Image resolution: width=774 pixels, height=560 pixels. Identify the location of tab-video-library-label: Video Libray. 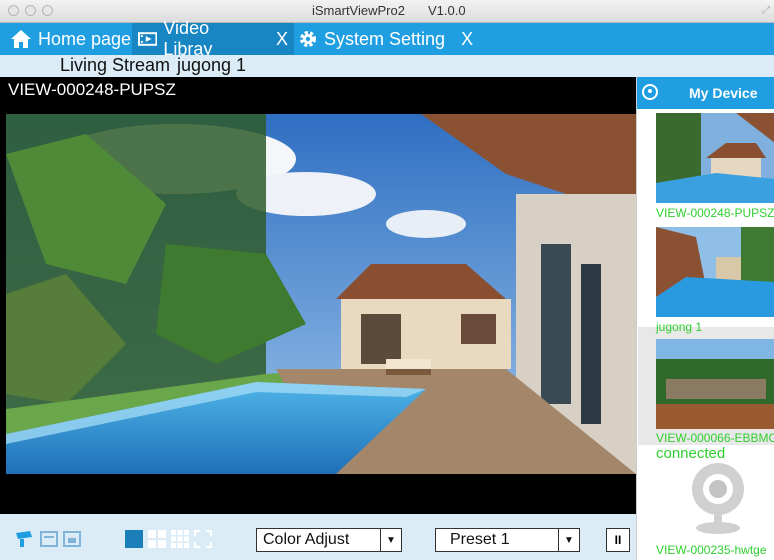
(188, 38).